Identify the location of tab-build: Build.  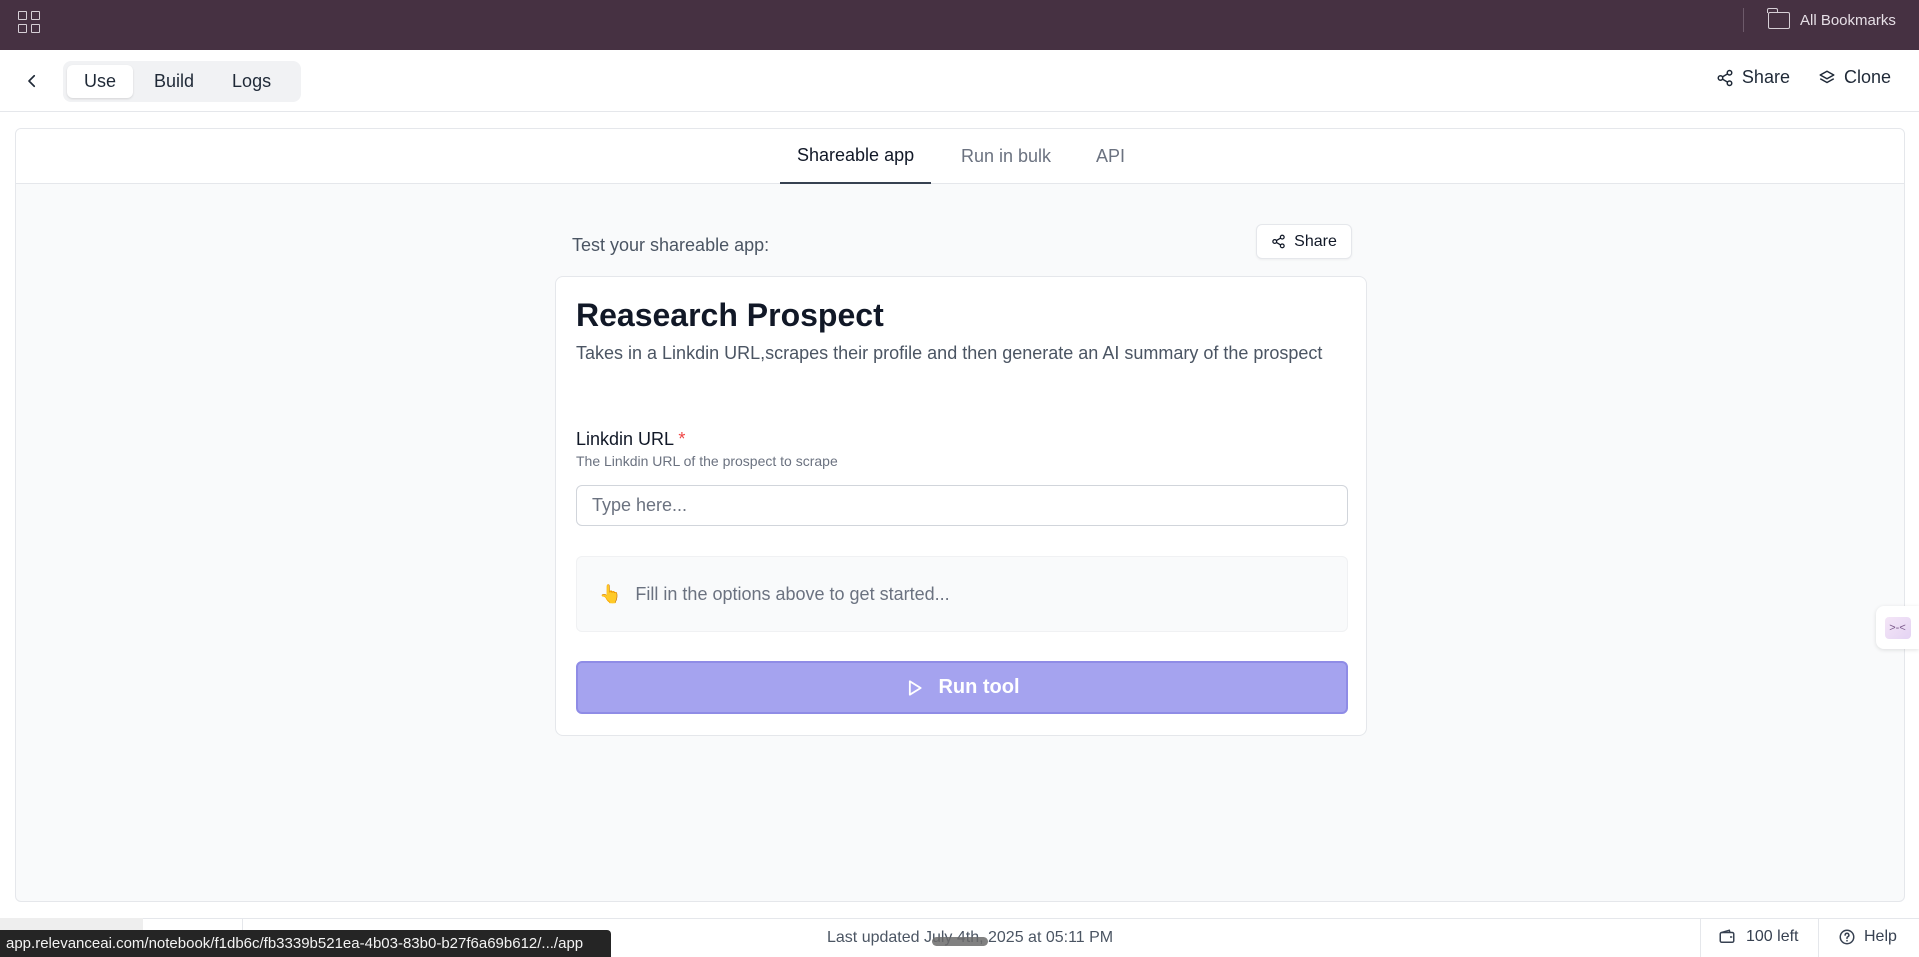
(174, 81).